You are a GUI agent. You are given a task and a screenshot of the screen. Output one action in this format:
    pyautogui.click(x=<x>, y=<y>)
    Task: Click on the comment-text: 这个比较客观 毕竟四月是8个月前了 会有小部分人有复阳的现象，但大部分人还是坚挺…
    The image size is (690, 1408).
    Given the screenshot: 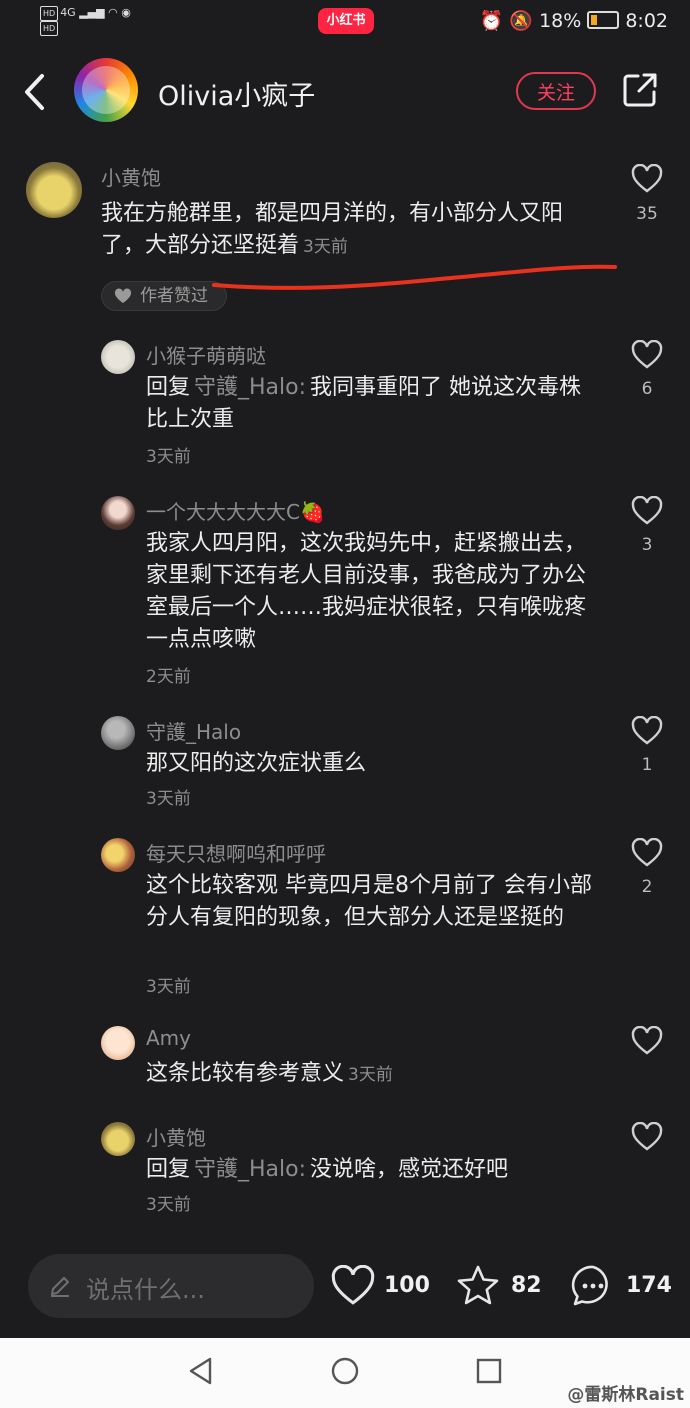 What is the action you would take?
    pyautogui.click(x=373, y=902)
    